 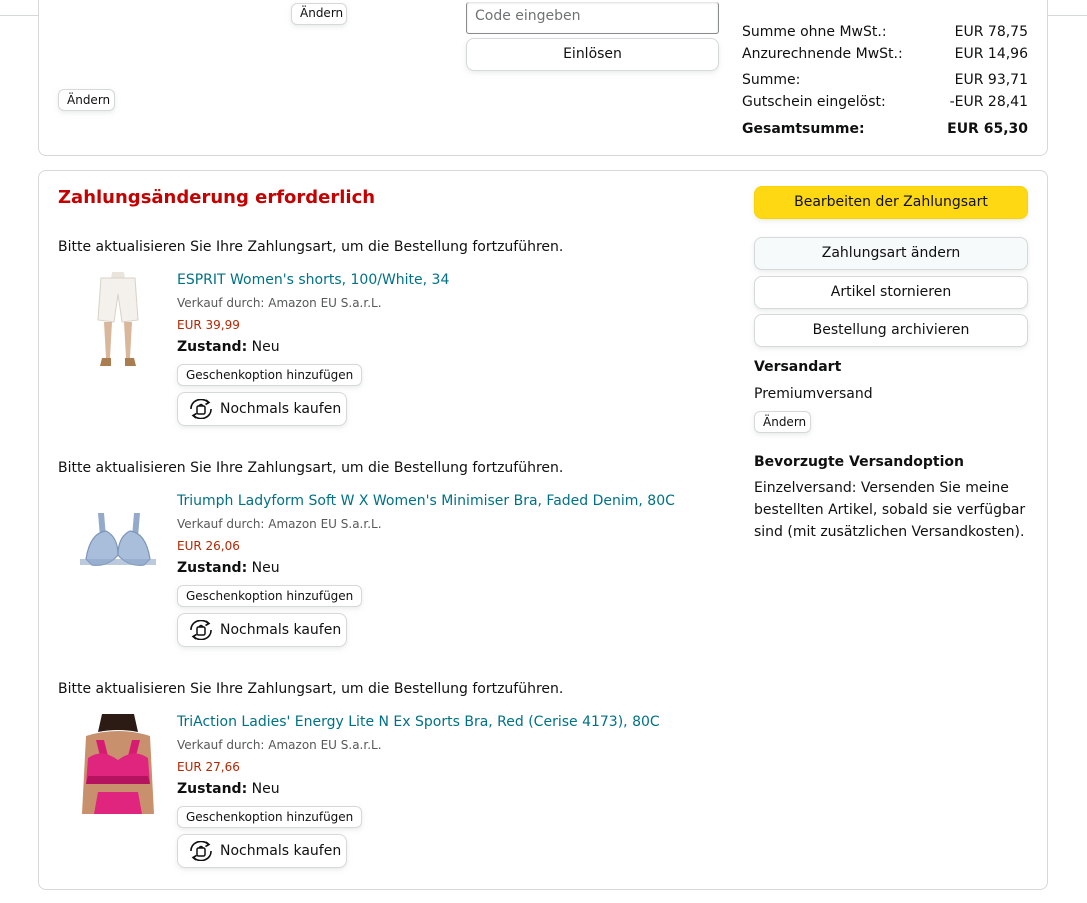 I want to click on preferred-shipping-text-line: bestellten Artikel, sobald sie verfügbar, so click(x=890, y=510).